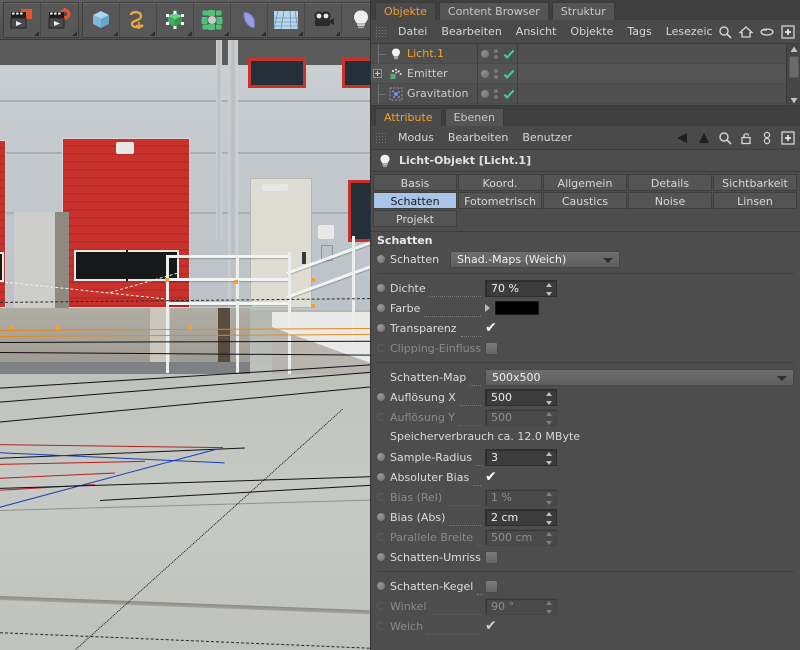 This screenshot has height=650, width=800. Describe the element at coordinates (491, 328) in the screenshot. I see `transparency-checkbox: ✔` at that location.